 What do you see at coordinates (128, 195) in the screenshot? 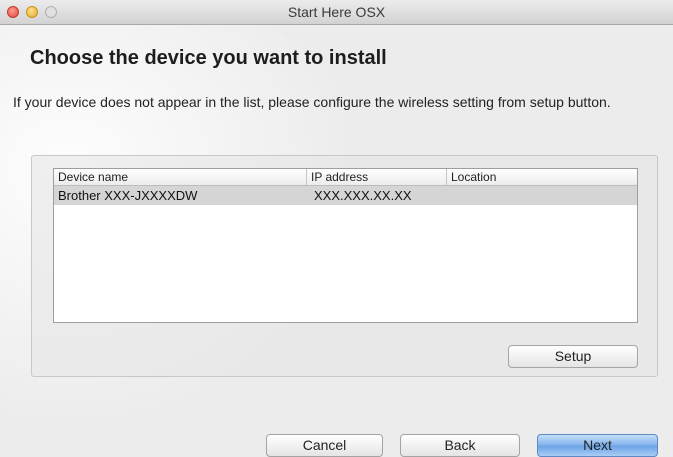
I see `device-name-cell: Brother XXX-JXXXXDW` at bounding box center [128, 195].